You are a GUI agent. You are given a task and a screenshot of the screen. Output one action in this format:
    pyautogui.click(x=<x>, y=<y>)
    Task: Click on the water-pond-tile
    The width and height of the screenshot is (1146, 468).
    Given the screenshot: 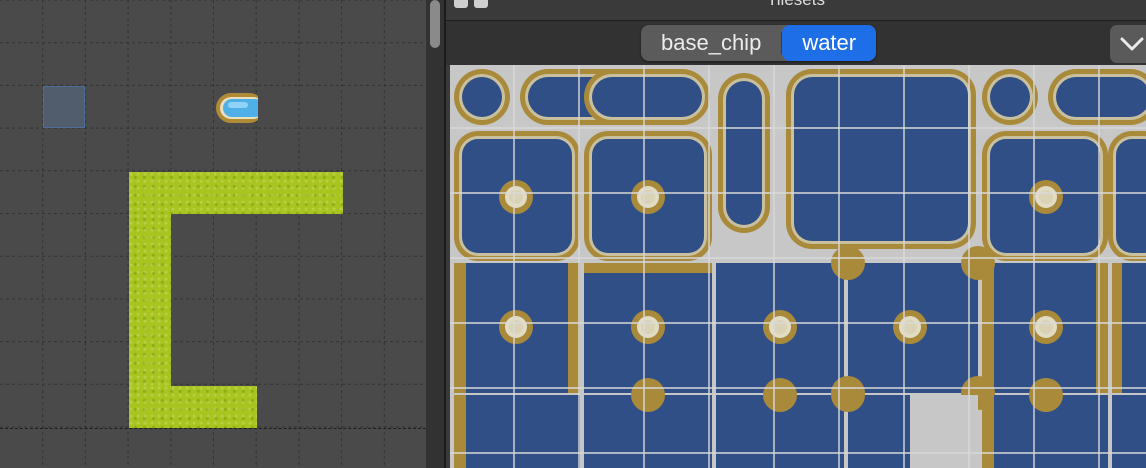 What is the action you would take?
    pyautogui.click(x=237, y=108)
    